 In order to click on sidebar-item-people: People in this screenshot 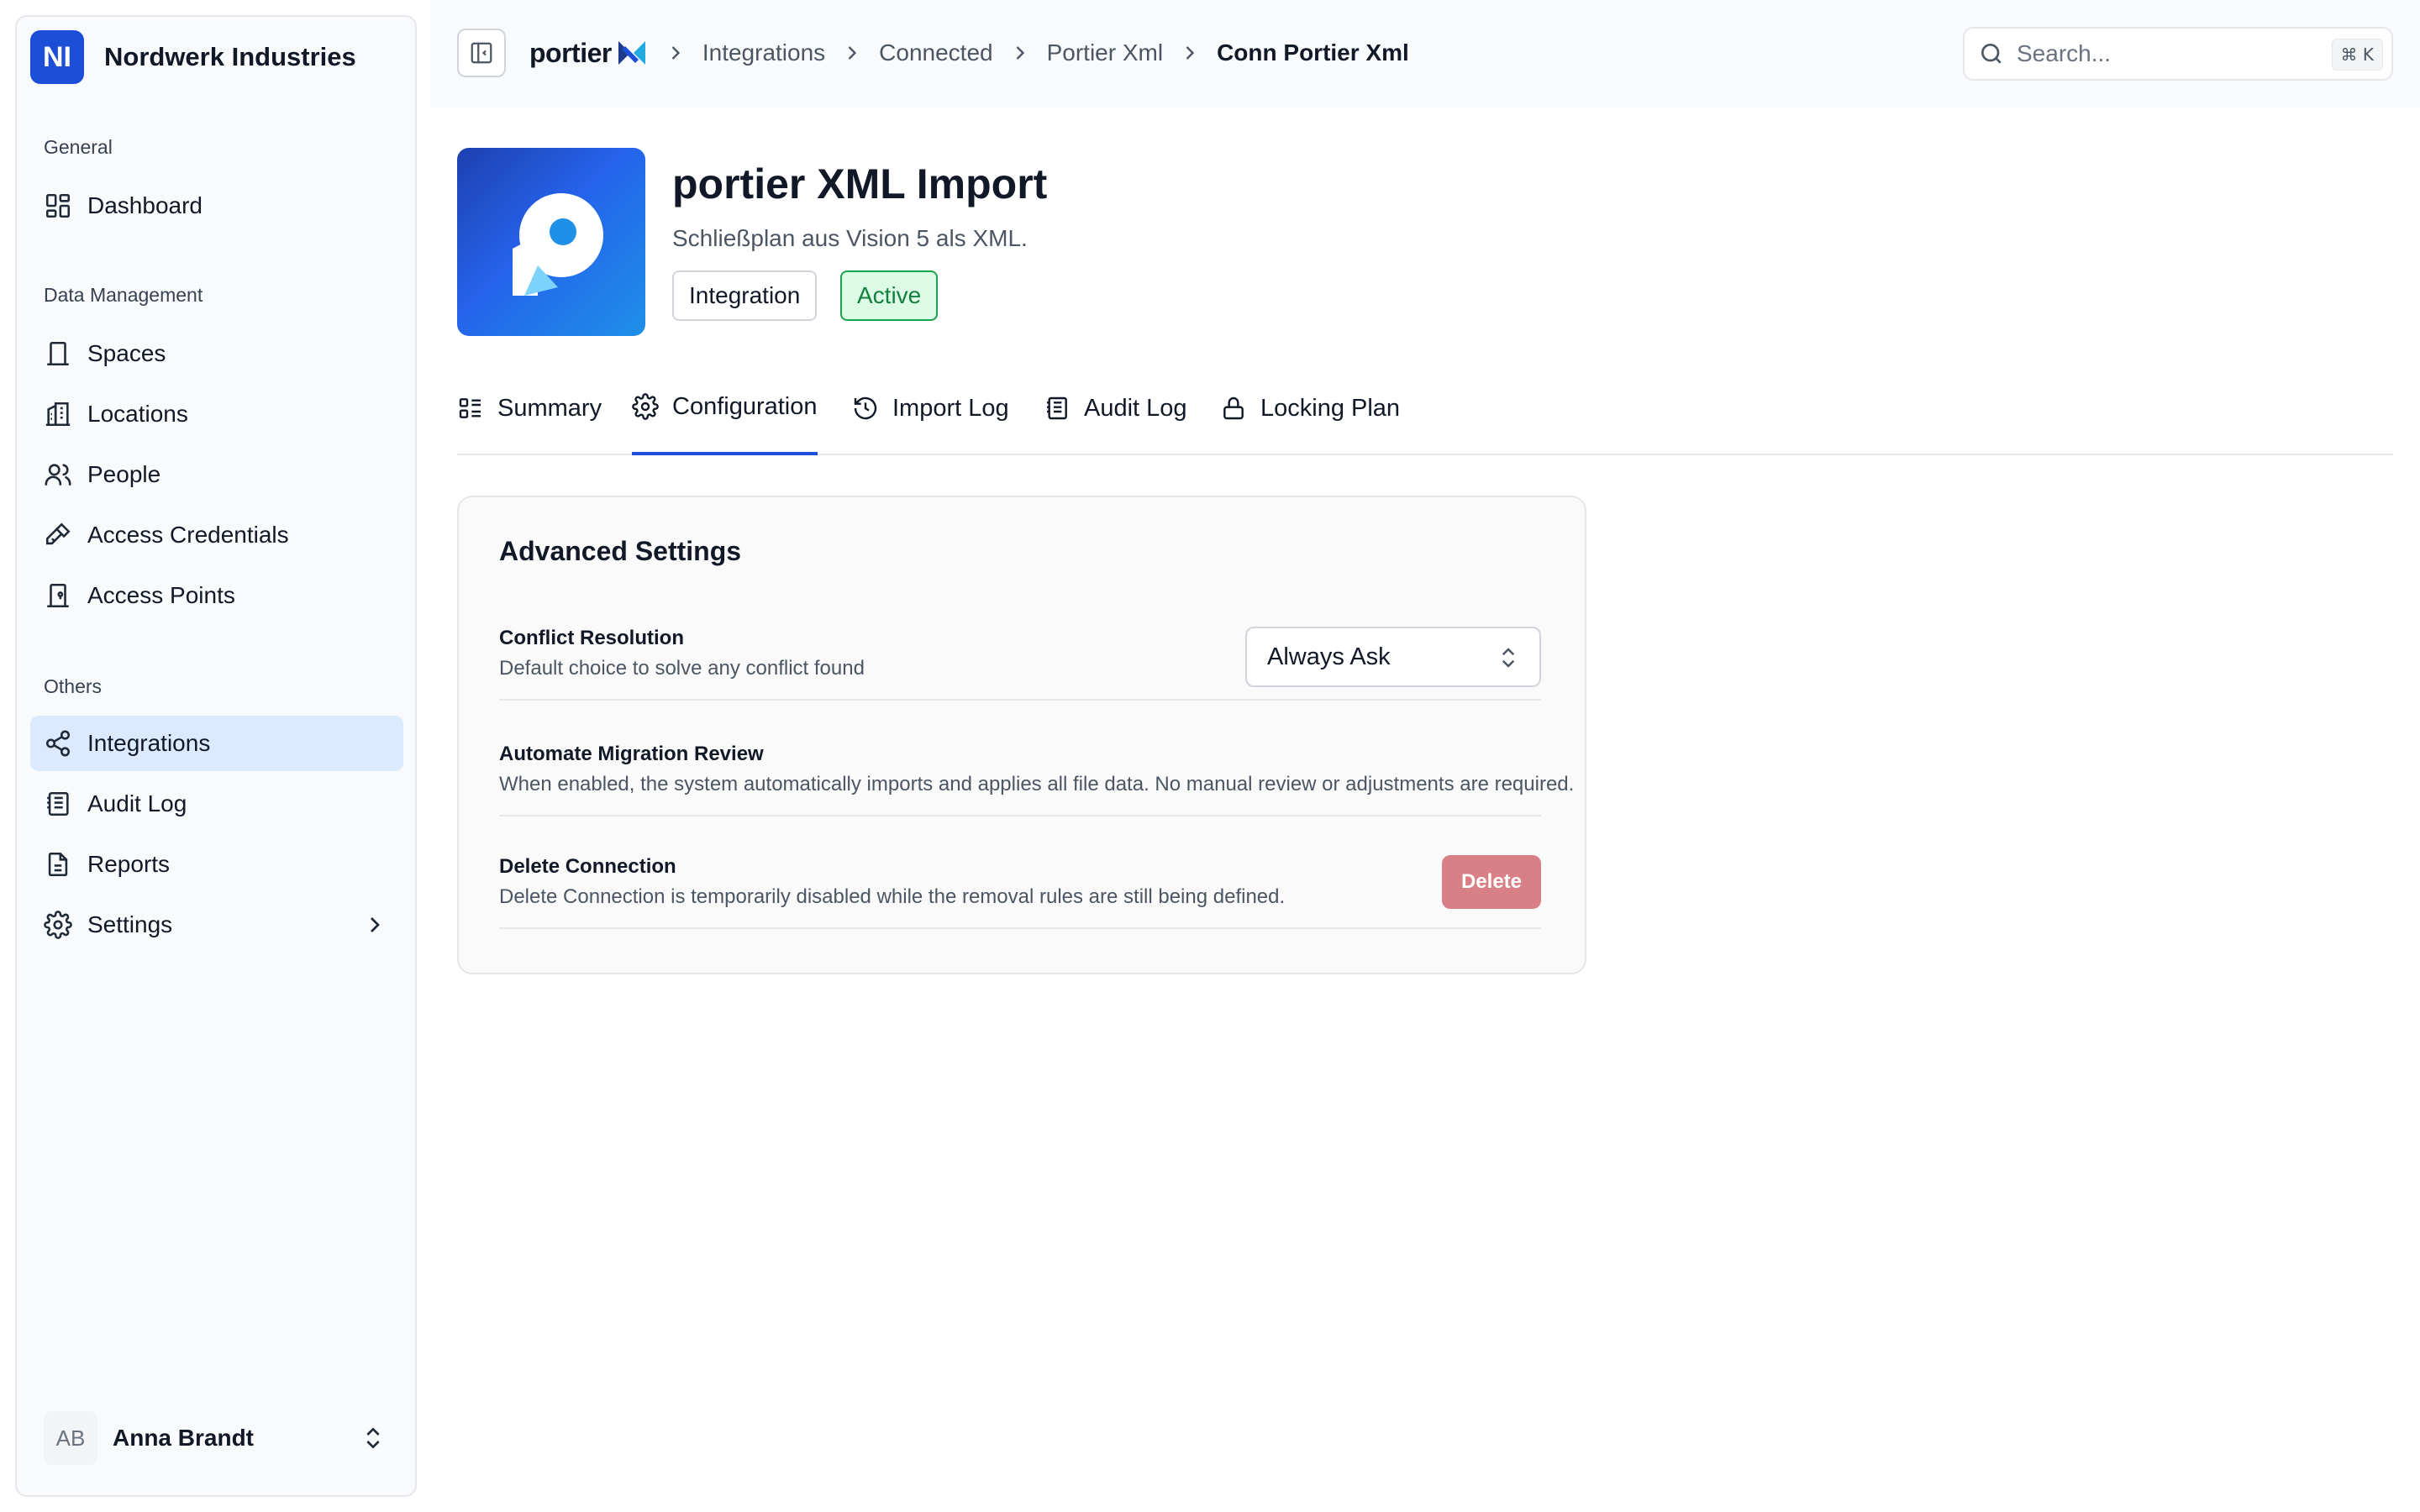, I will do `click(217, 474)`.